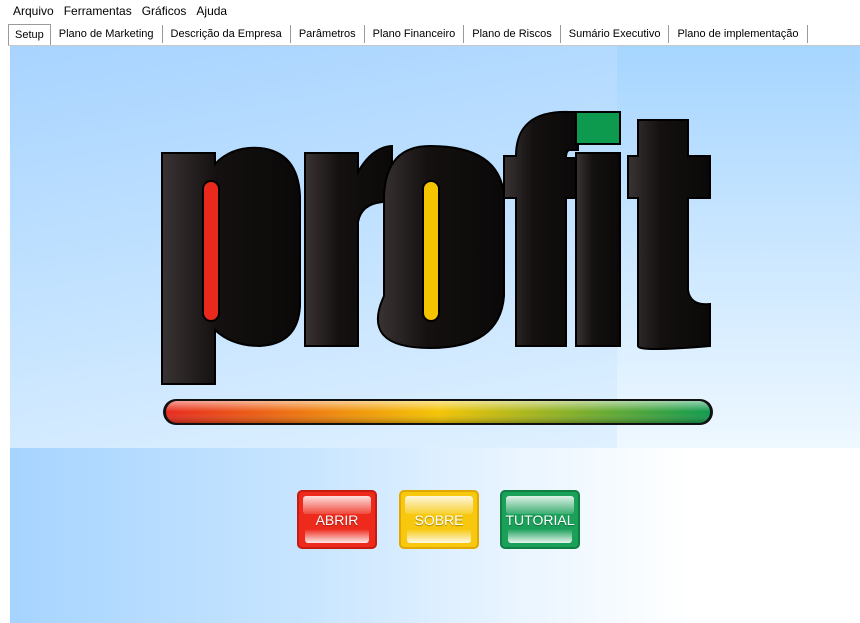 The height and width of the screenshot is (623, 860). Describe the element at coordinates (541, 228) in the screenshot. I see `letter-f` at that location.